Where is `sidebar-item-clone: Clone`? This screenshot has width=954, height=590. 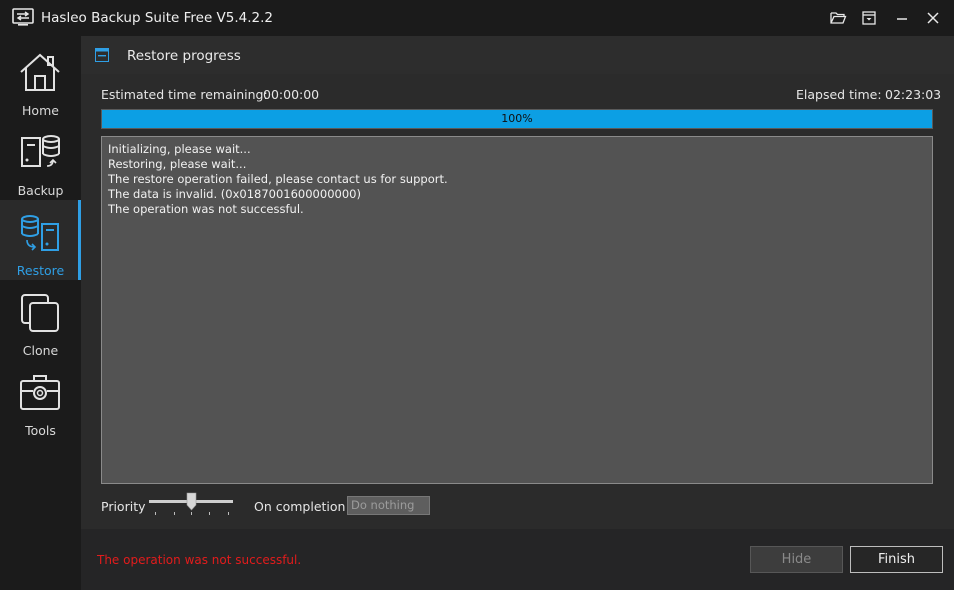 sidebar-item-clone: Clone is located at coordinates (40, 320).